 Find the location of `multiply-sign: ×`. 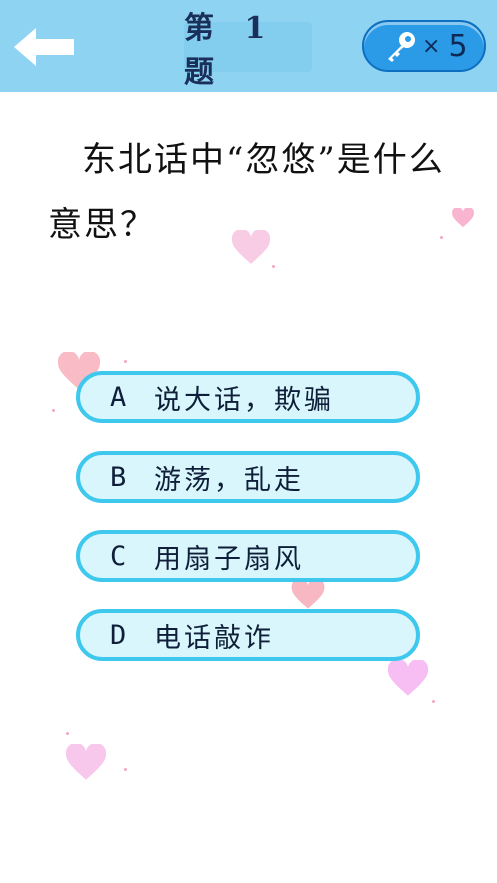

multiply-sign: × is located at coordinates (431, 46).